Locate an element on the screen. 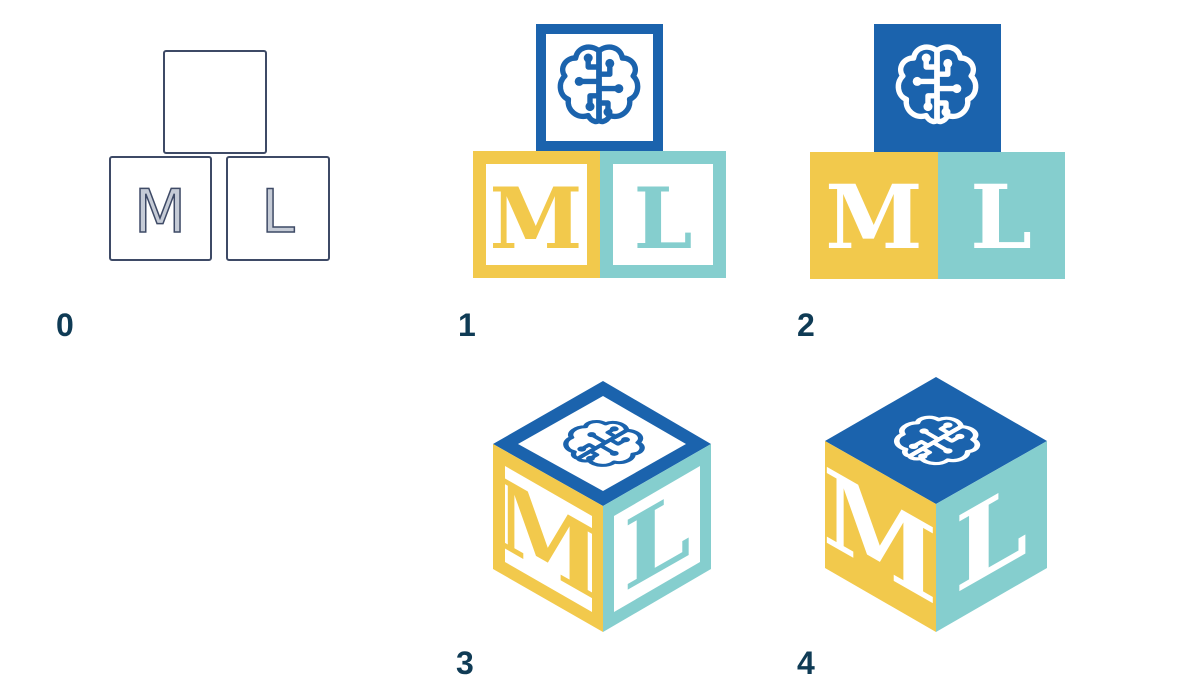 The width and height of the screenshot is (1190, 698). sketch-top-block is located at coordinates (215, 102).